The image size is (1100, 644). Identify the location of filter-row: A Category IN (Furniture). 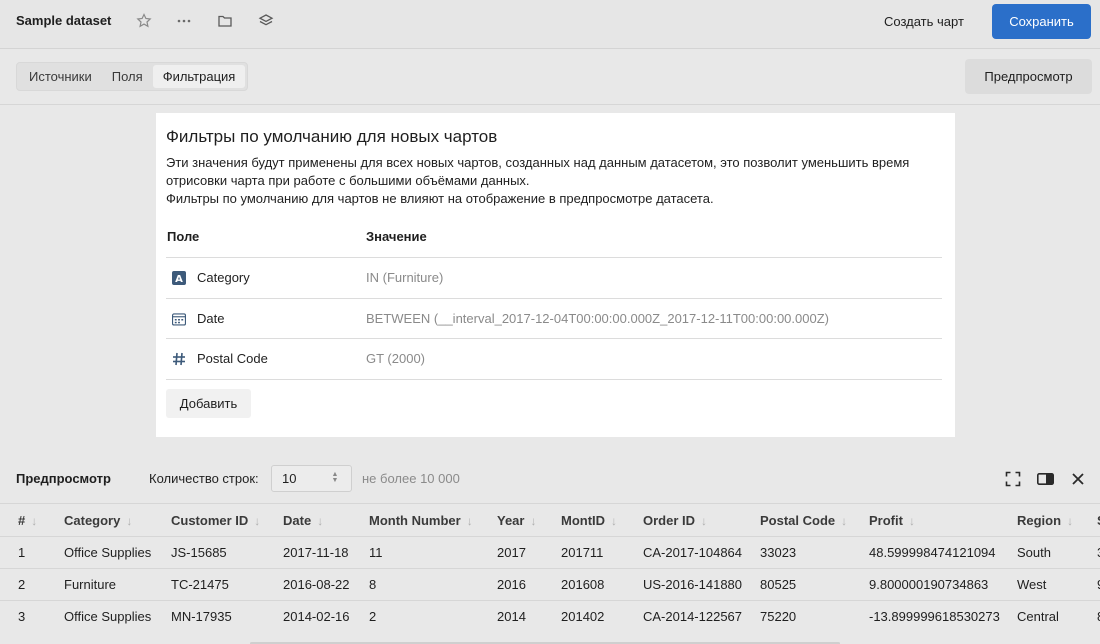
(554, 277).